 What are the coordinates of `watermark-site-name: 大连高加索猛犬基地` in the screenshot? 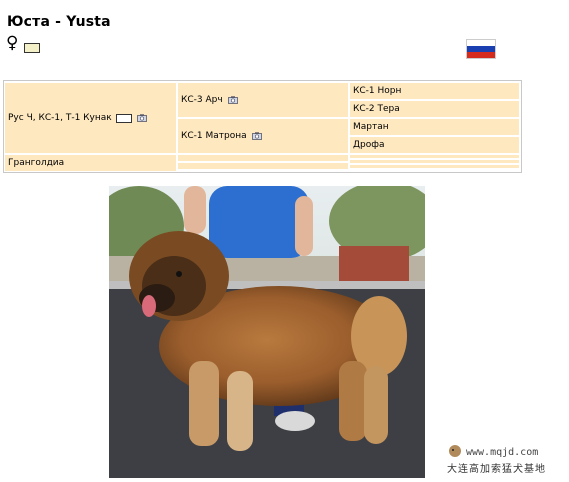 It's located at (496, 469).